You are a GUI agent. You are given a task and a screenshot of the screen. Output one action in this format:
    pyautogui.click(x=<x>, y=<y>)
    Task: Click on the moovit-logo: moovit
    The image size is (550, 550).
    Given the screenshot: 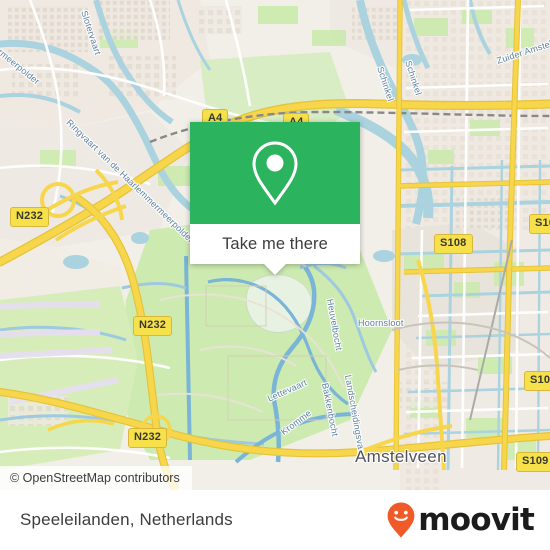 What is the action you would take?
    pyautogui.click(x=460, y=520)
    